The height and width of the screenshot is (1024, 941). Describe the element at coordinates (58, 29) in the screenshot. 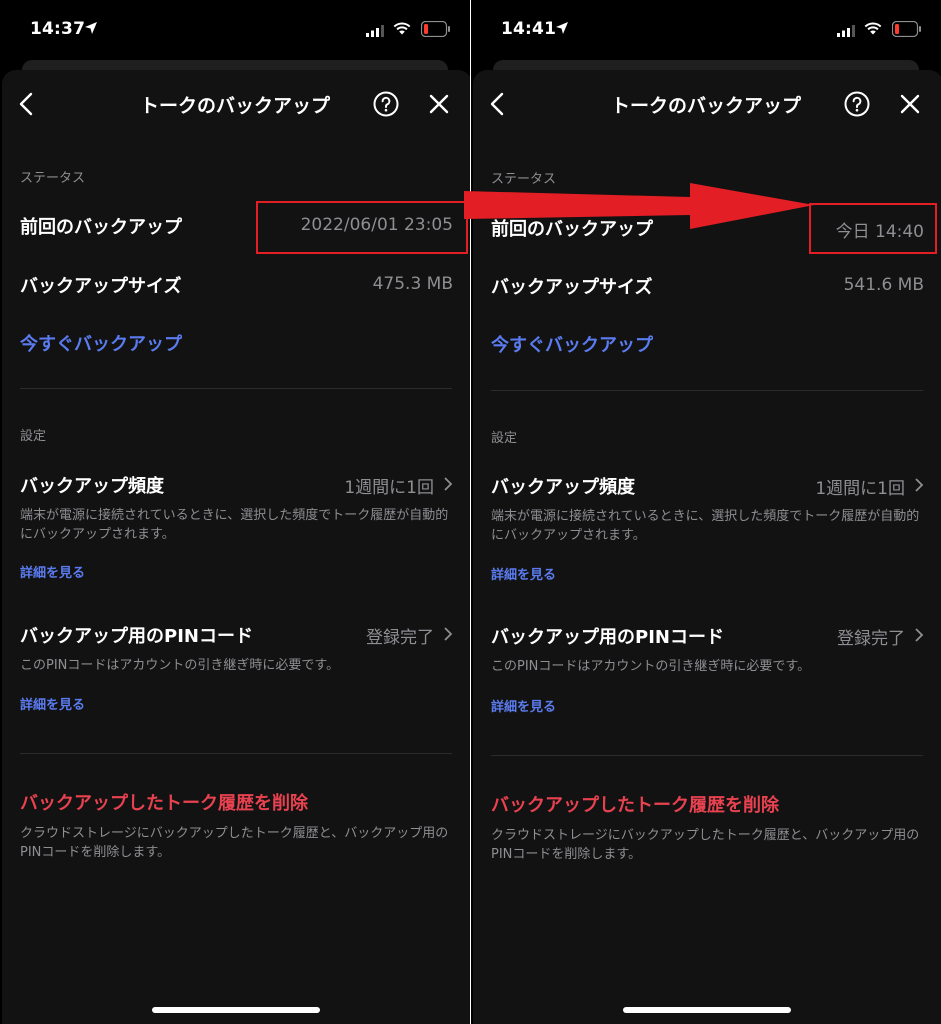

I see `status-time: 14:37` at that location.